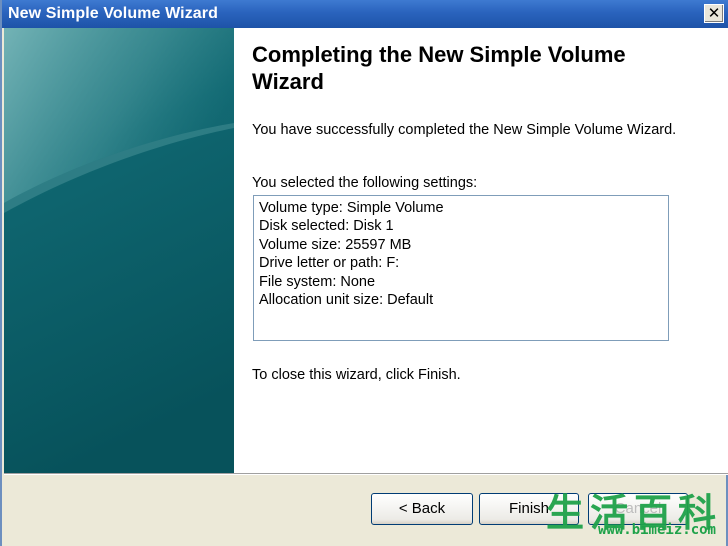 Image resolution: width=728 pixels, height=546 pixels. Describe the element at coordinates (326, 226) in the screenshot. I see `settings-item: Disk selected: Disk 1` at that location.